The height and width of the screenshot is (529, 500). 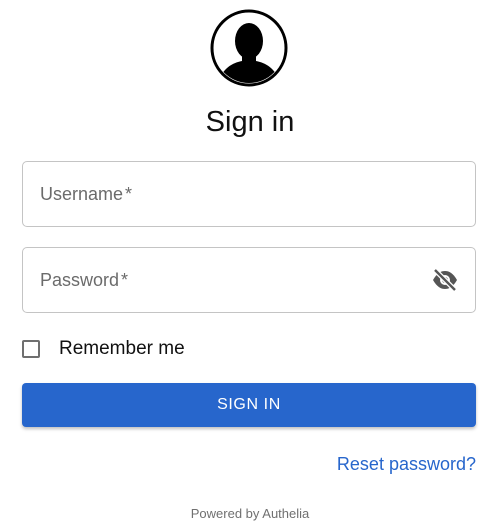 What do you see at coordinates (82, 194) in the screenshot?
I see `username-label: Username` at bounding box center [82, 194].